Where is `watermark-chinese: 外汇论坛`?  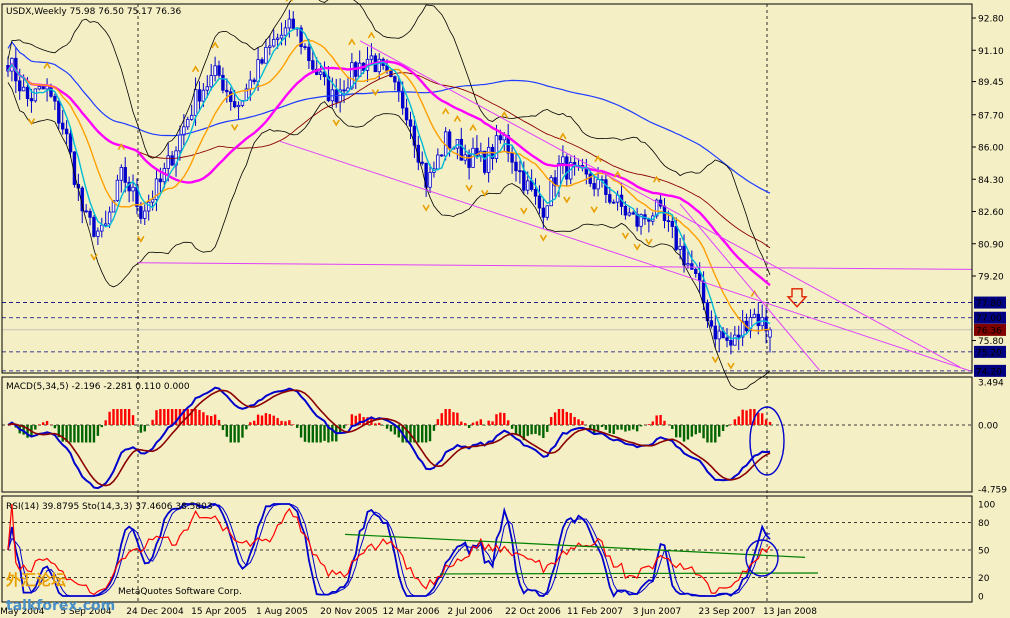
watermark-chinese: 外汇论坛 is located at coordinates (35, 580).